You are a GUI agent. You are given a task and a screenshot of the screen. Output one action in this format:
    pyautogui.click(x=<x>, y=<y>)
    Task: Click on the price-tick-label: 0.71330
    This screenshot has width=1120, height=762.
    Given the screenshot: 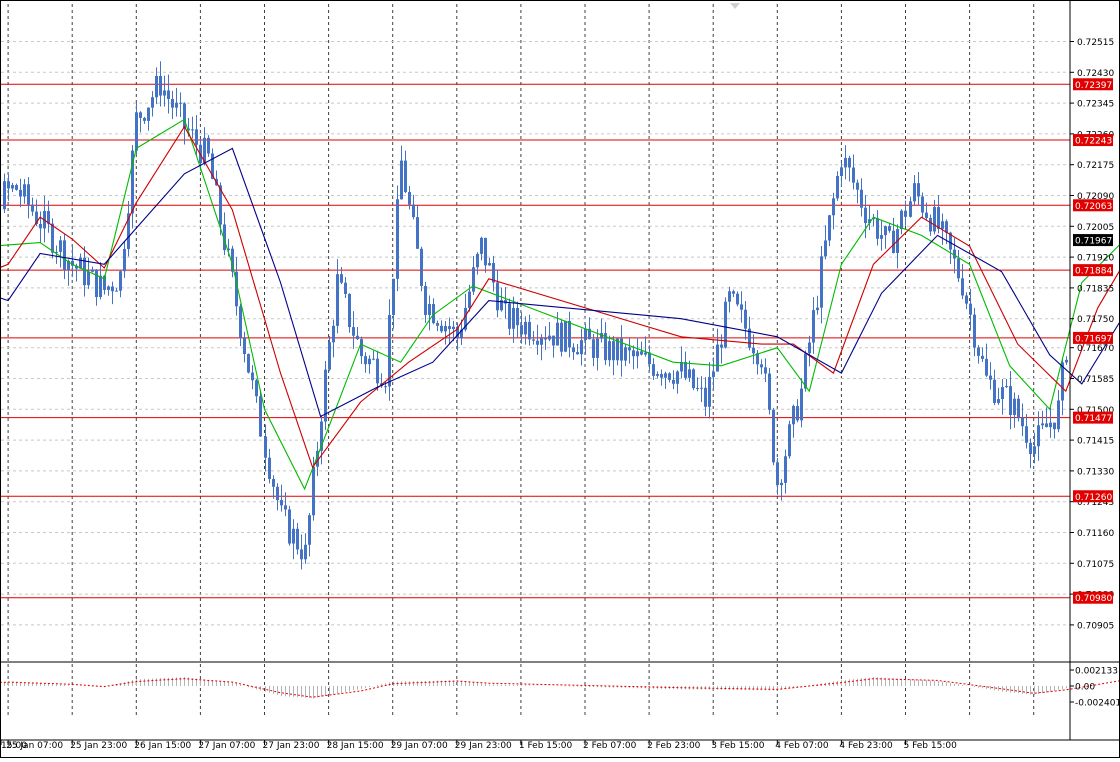 What is the action you would take?
    pyautogui.click(x=1095, y=472)
    